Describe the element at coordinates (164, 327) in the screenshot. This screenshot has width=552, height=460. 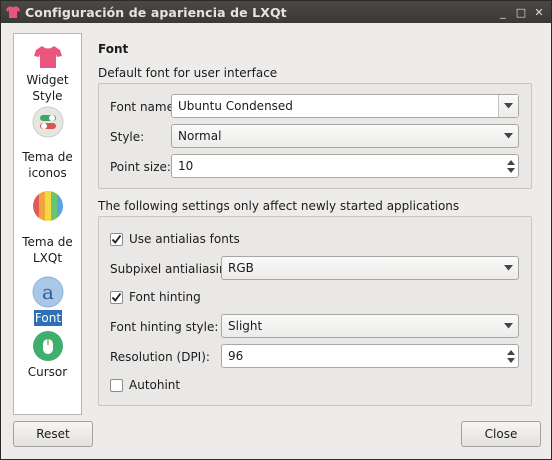
I see `hinting-style-label: Font hinting style:` at that location.